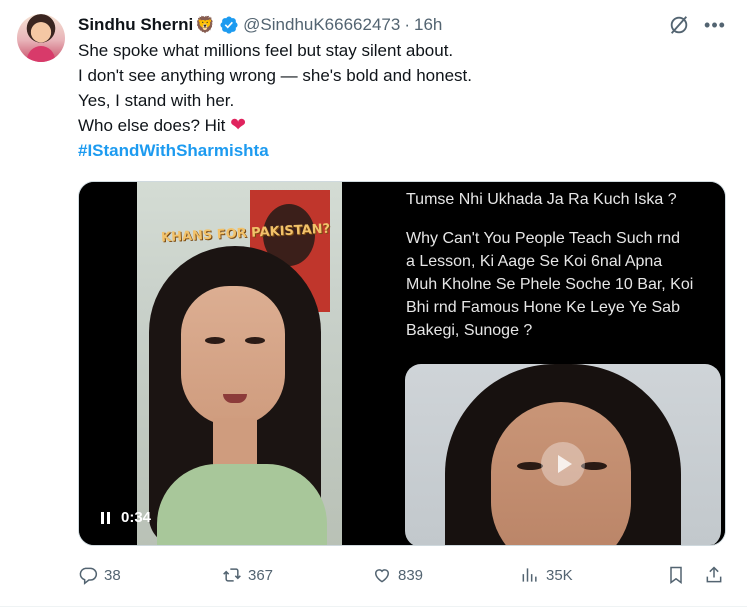  Describe the element at coordinates (112, 575) in the screenshot. I see `reply-count: 38` at that location.